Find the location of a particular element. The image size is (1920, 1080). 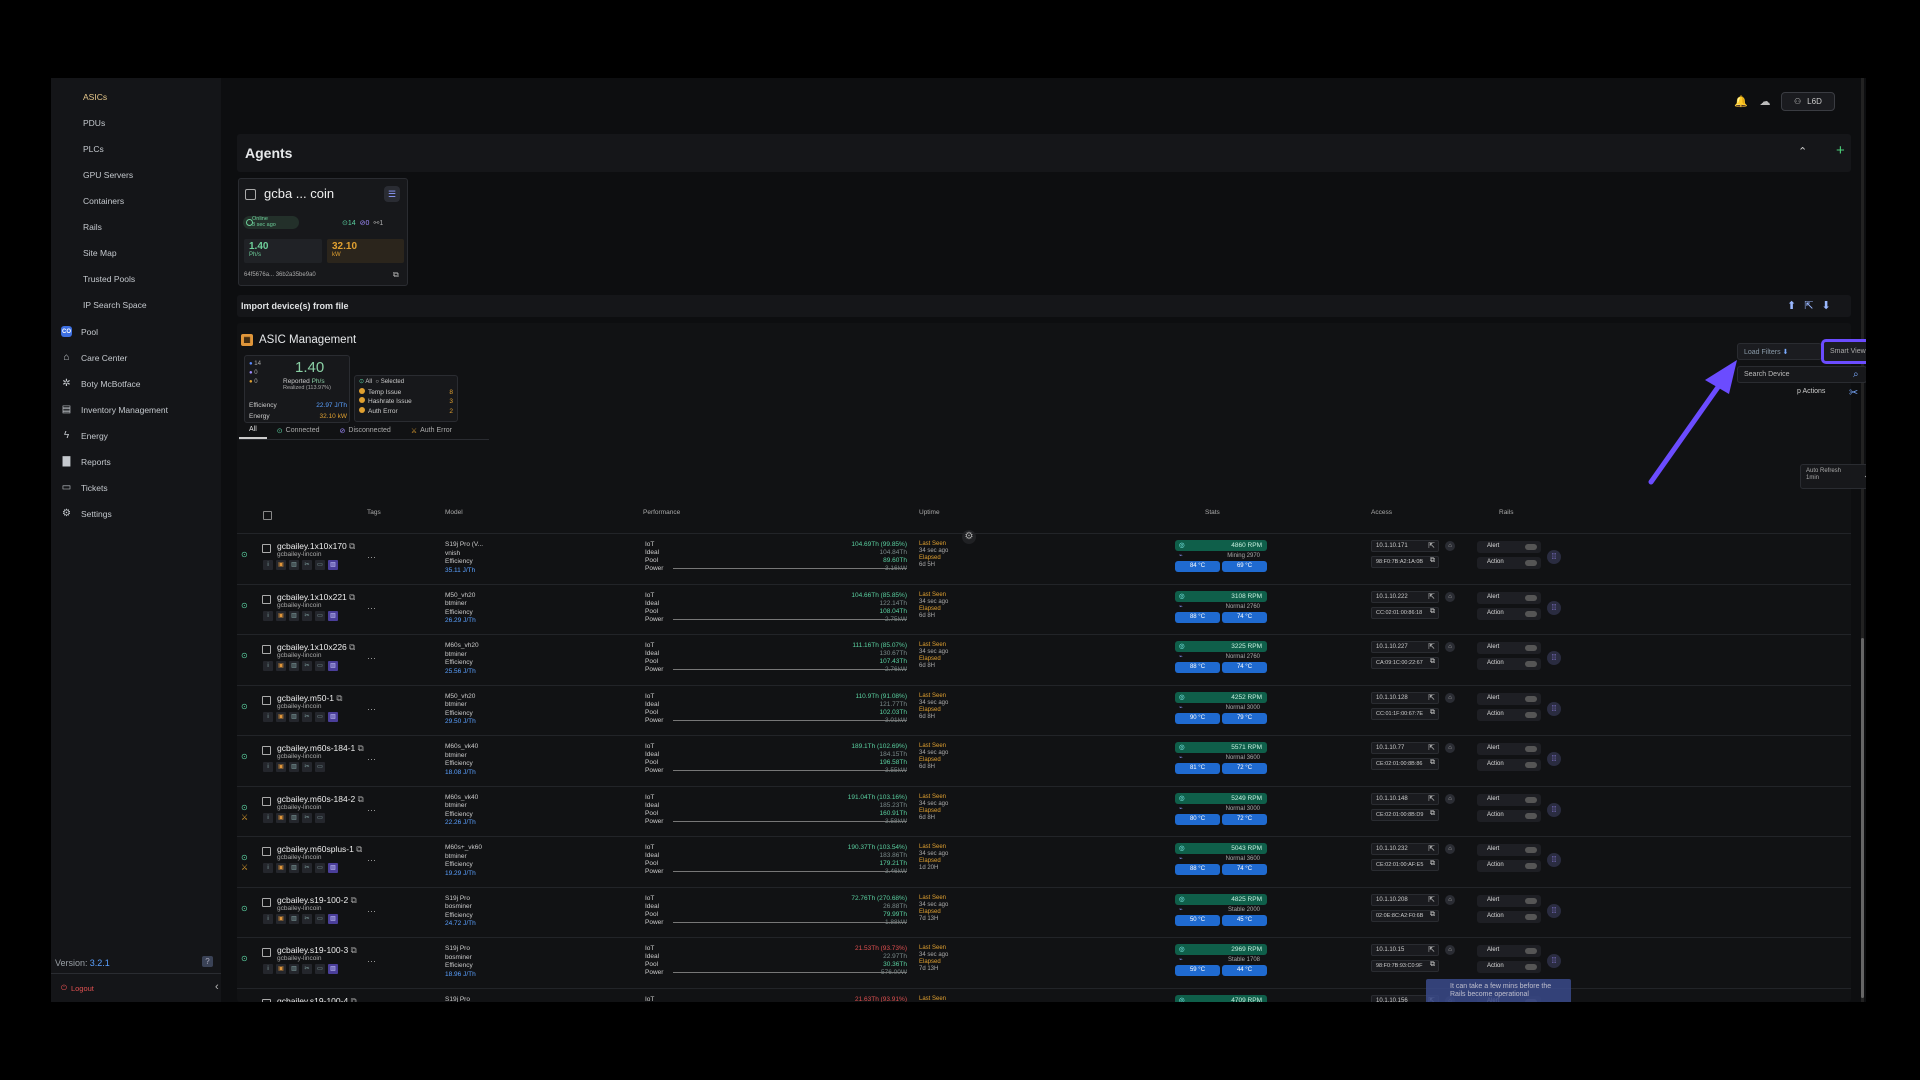

chevron-up-icon: ⌃ is located at coordinates (1802, 151).